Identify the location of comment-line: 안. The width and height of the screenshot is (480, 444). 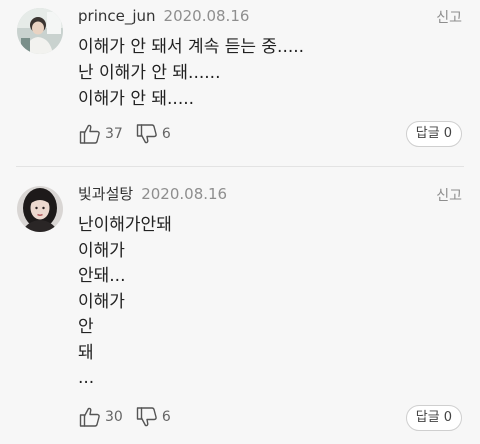
(86, 327).